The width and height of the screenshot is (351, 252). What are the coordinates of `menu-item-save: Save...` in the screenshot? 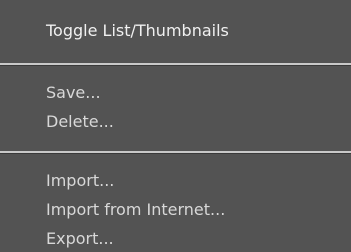 It's located at (73, 93).